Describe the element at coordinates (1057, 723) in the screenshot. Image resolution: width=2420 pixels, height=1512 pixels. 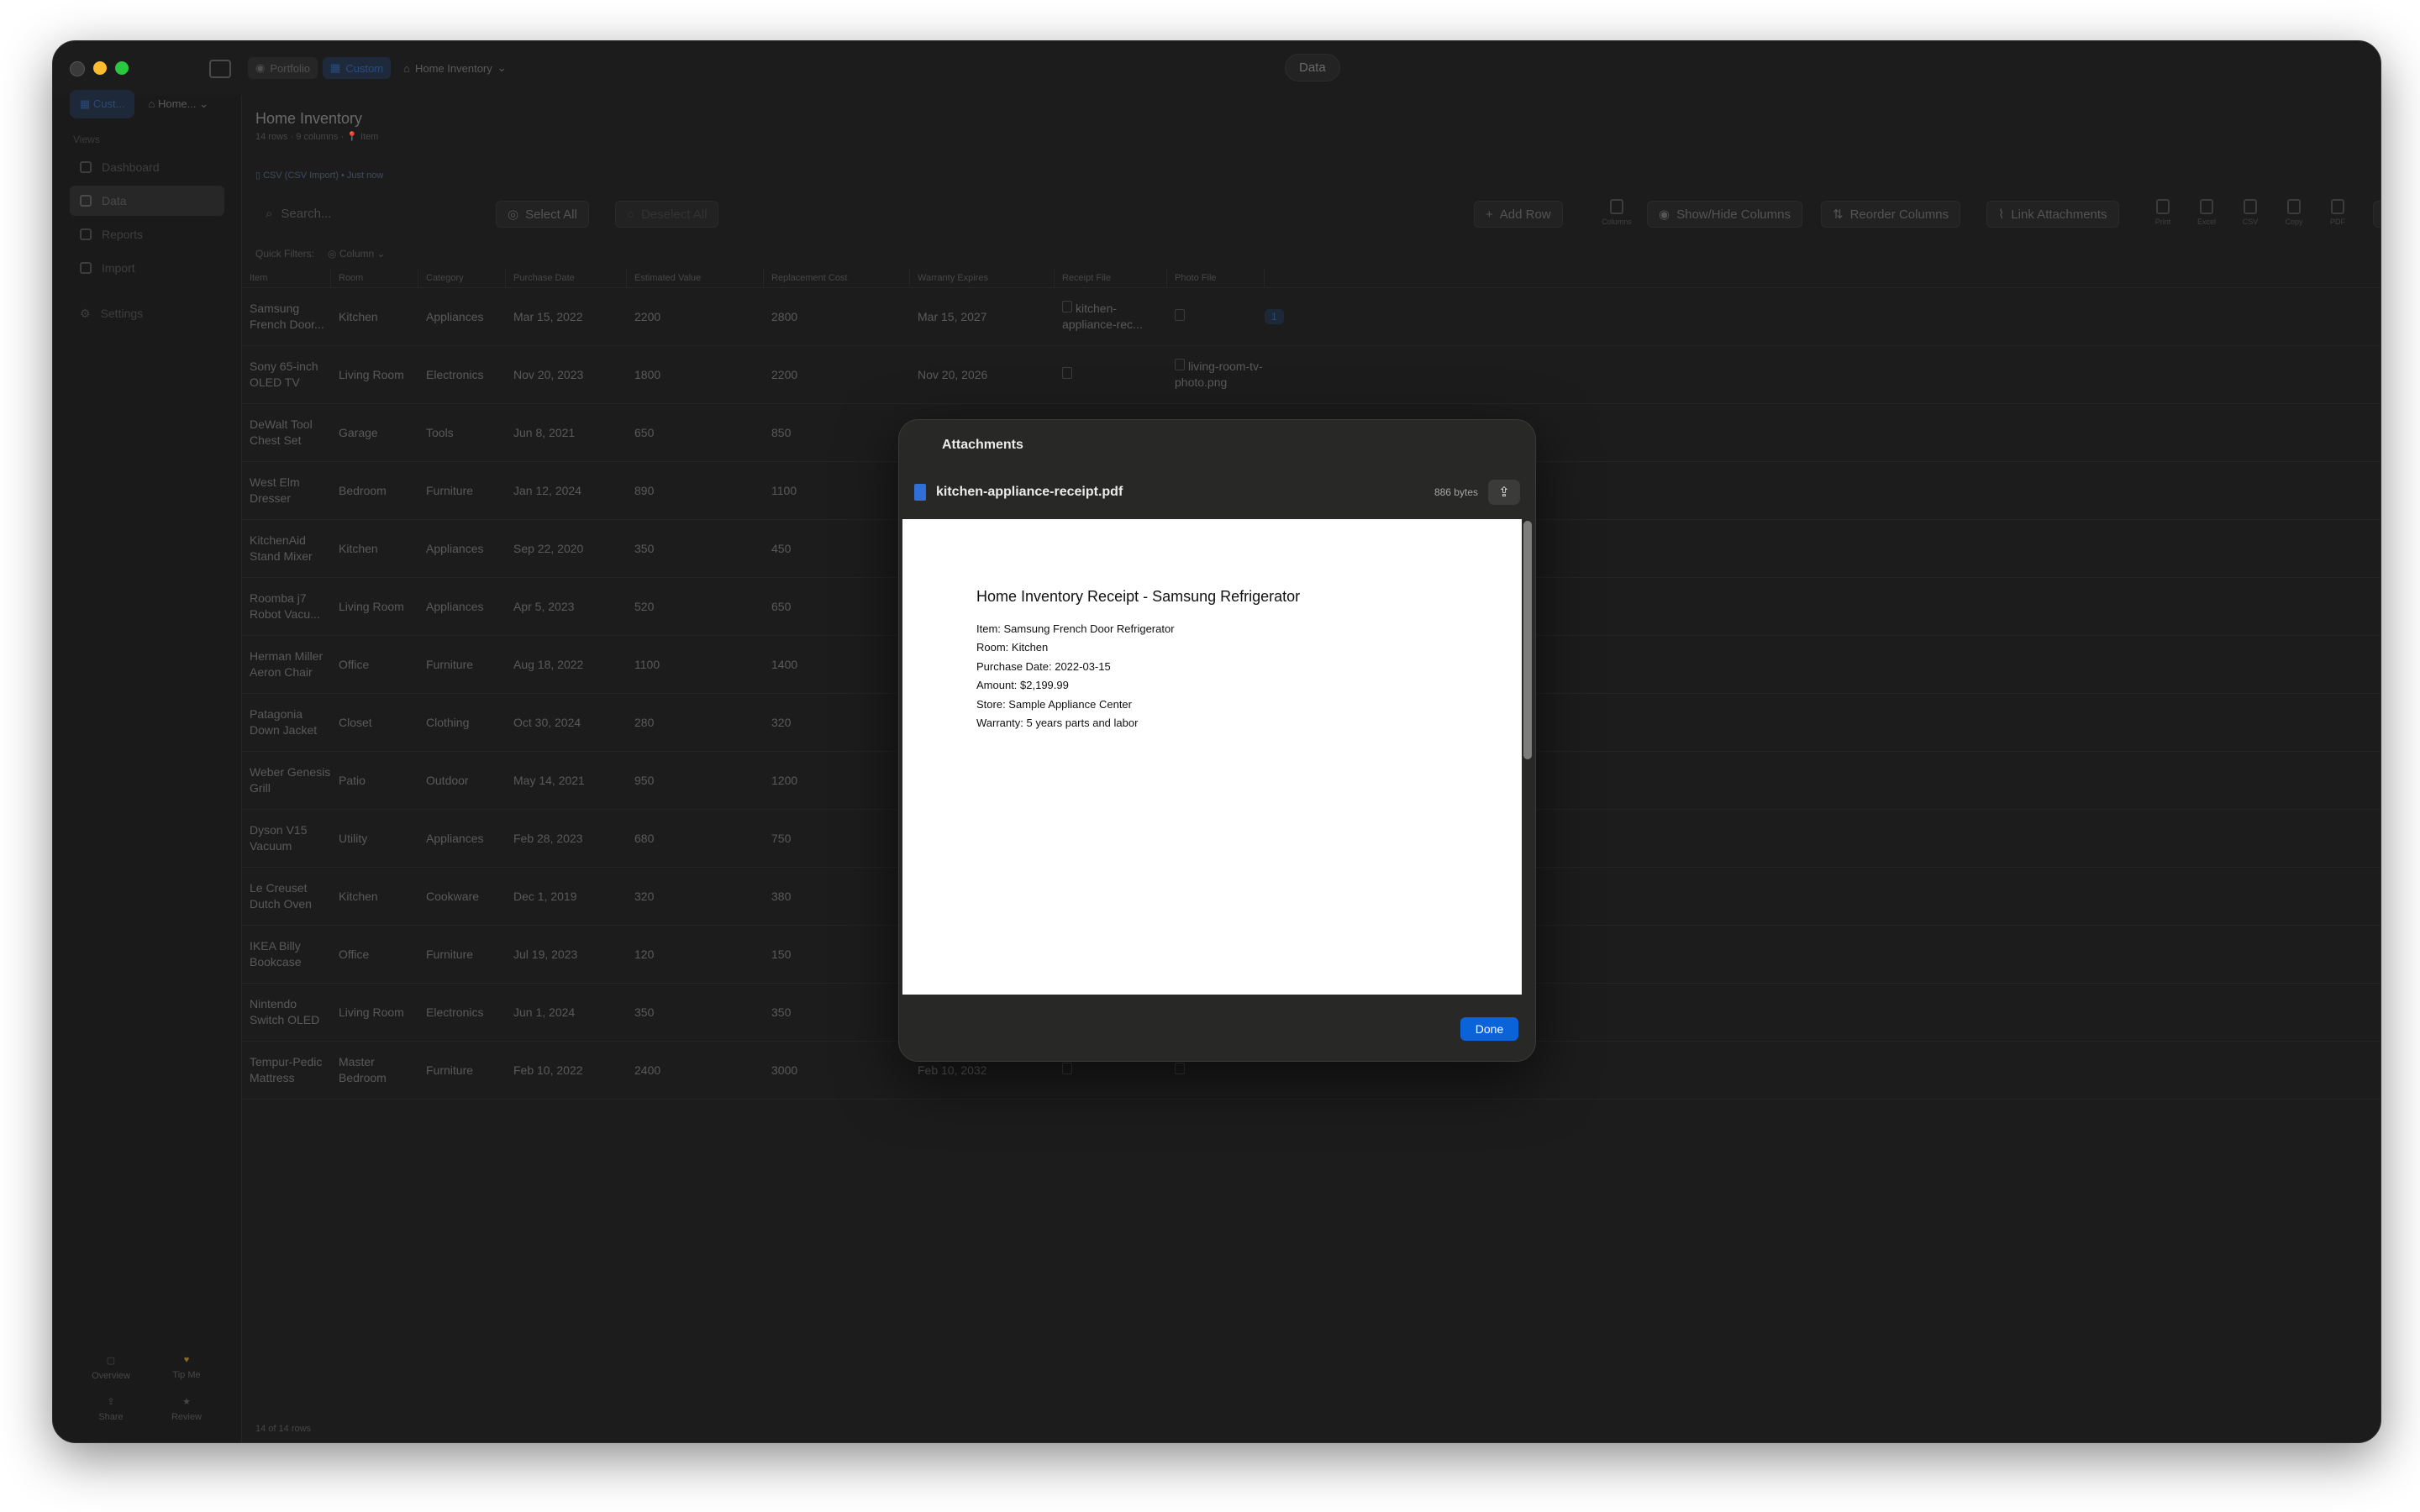
I see `pdf-line: Warranty: 5 years parts and labor` at that location.